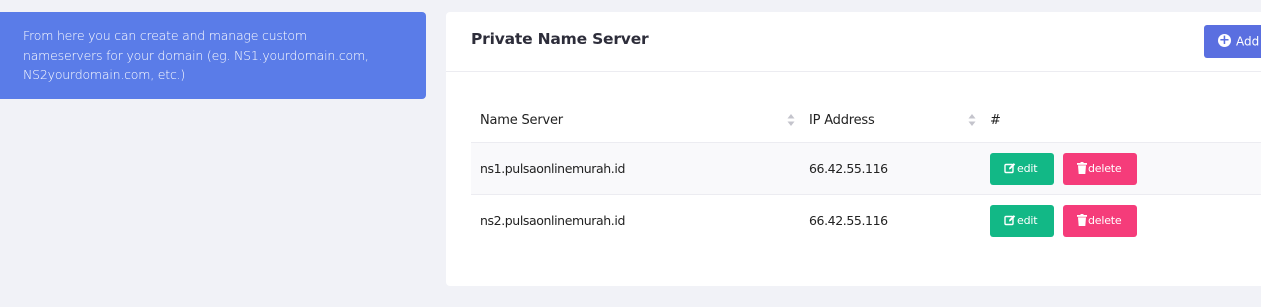 This screenshot has width=1261, height=307. What do you see at coordinates (890, 120) in the screenshot?
I see `column-header-ip-address: IP Address` at bounding box center [890, 120].